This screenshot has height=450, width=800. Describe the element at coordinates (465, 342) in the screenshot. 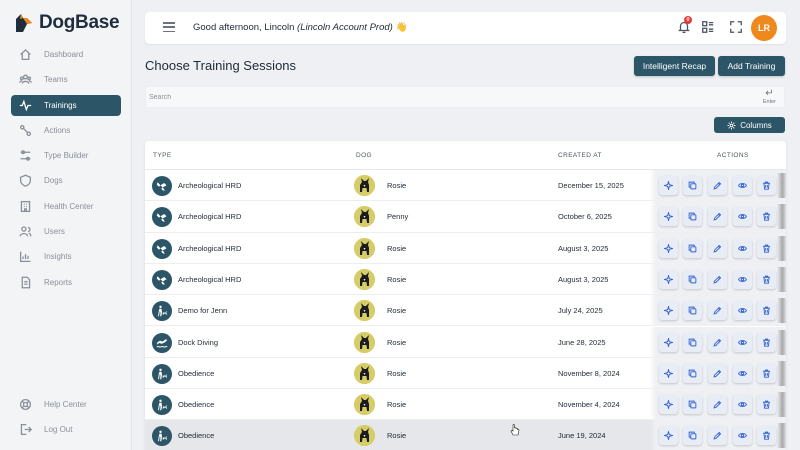

I see `table-row: Dock Diving Rosie June 28, 2025` at that location.